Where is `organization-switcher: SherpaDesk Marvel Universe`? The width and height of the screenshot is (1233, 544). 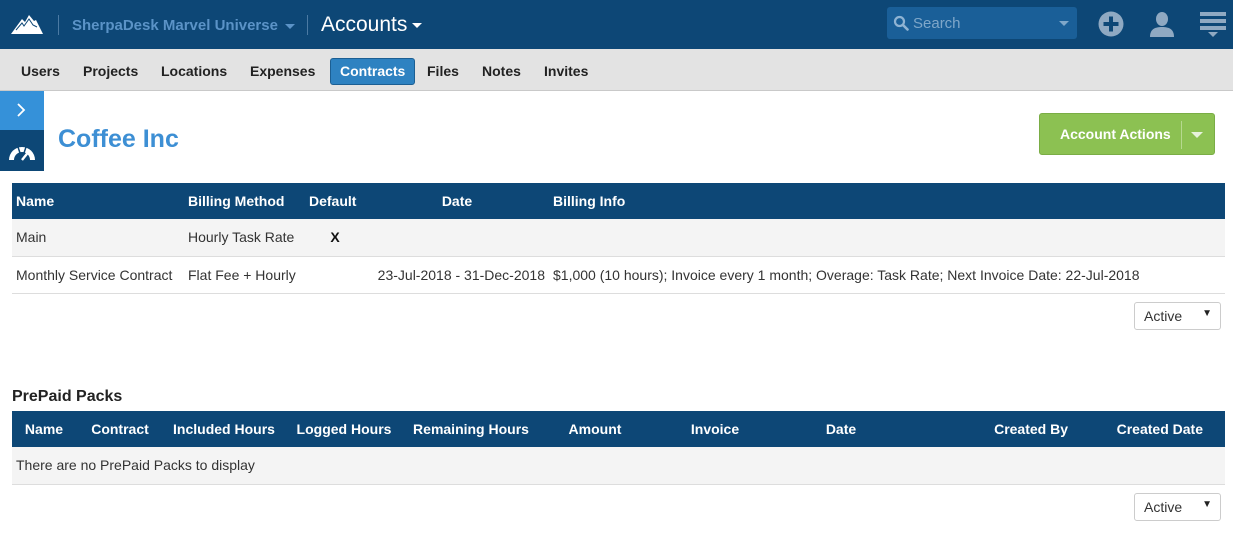
organization-switcher: SherpaDesk Marvel Universe is located at coordinates (183, 25).